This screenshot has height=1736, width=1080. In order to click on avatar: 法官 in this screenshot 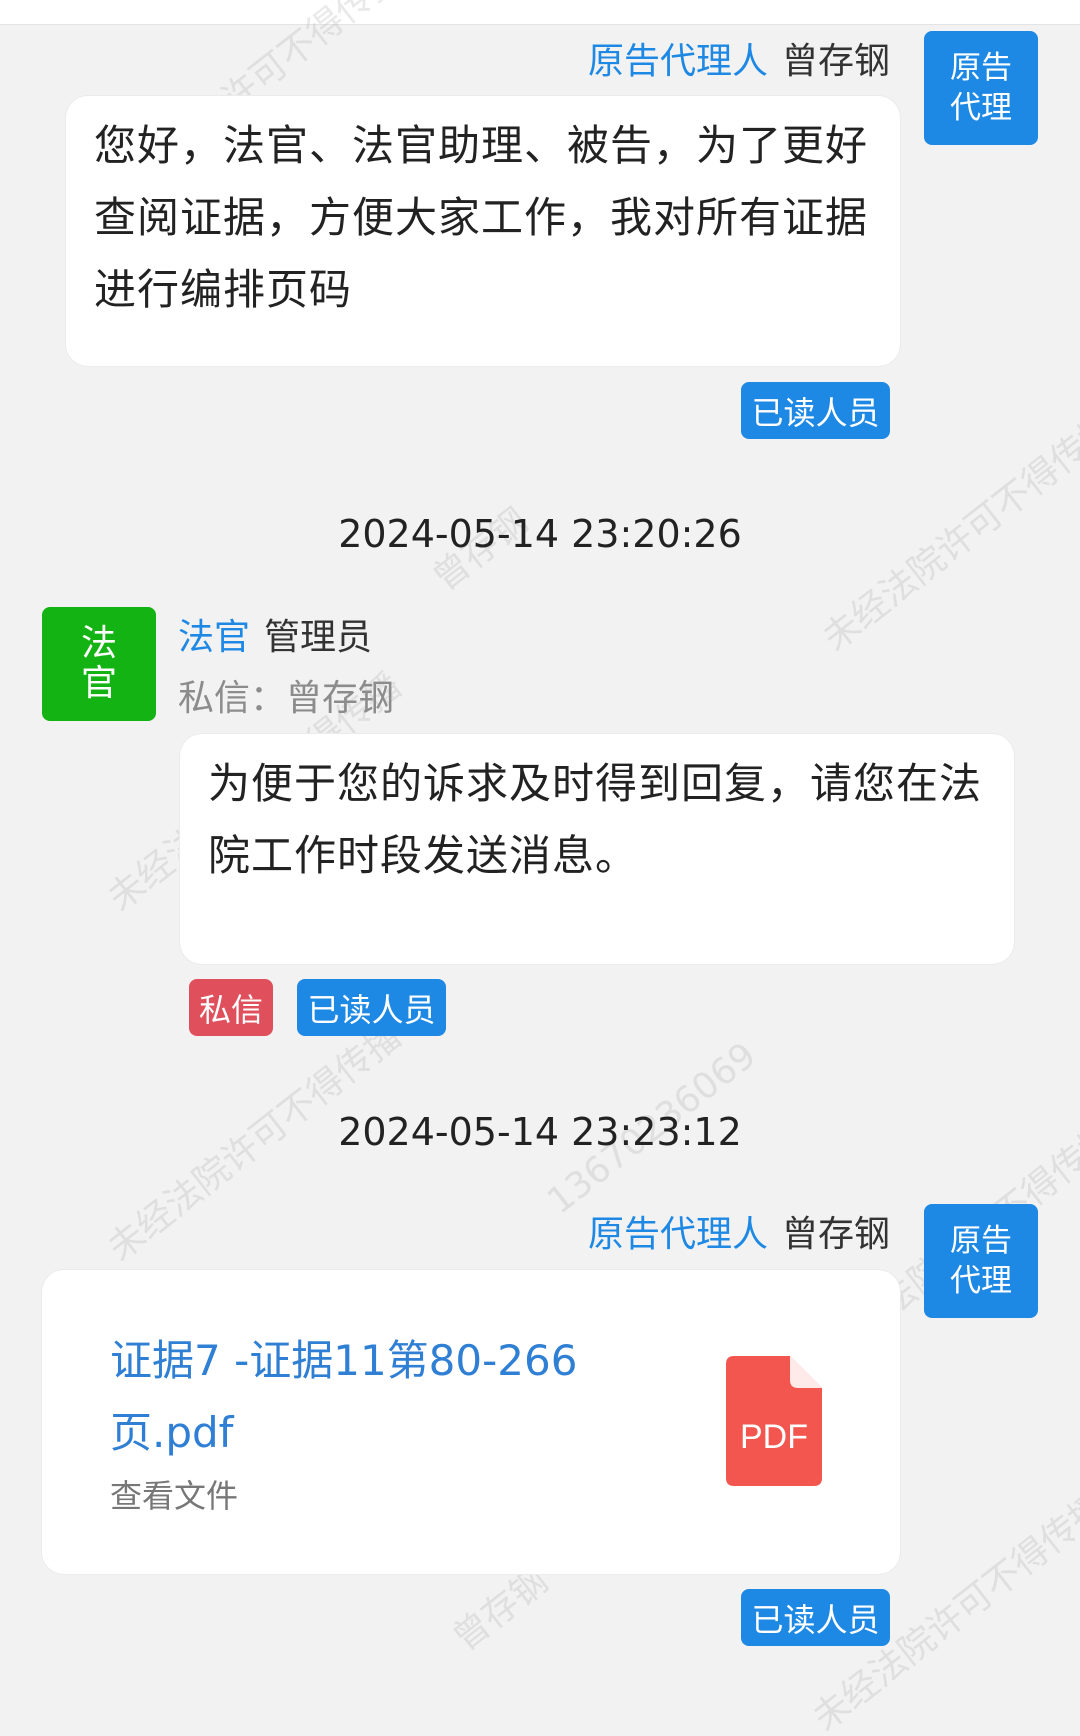, I will do `click(99, 664)`.